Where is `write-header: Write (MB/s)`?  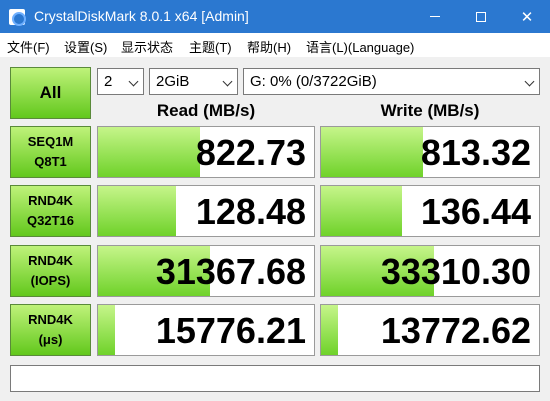
write-header: Write (MB/s) is located at coordinates (430, 110).